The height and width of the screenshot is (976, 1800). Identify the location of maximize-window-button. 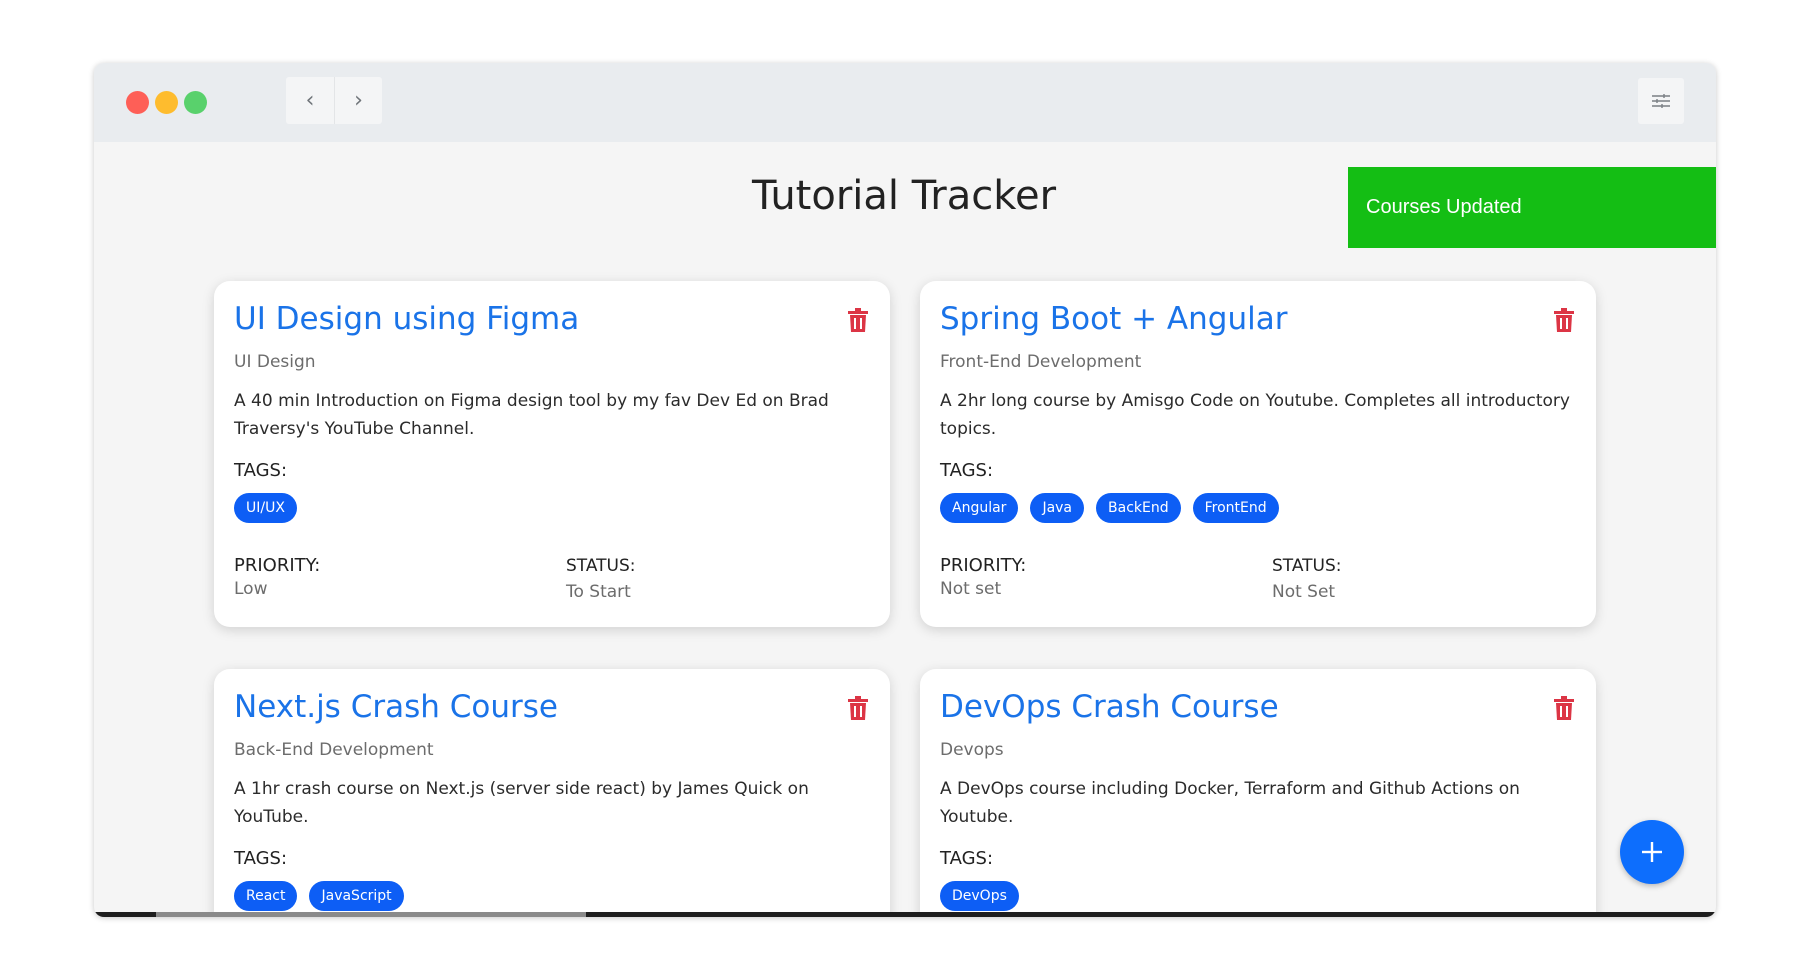
(195, 102).